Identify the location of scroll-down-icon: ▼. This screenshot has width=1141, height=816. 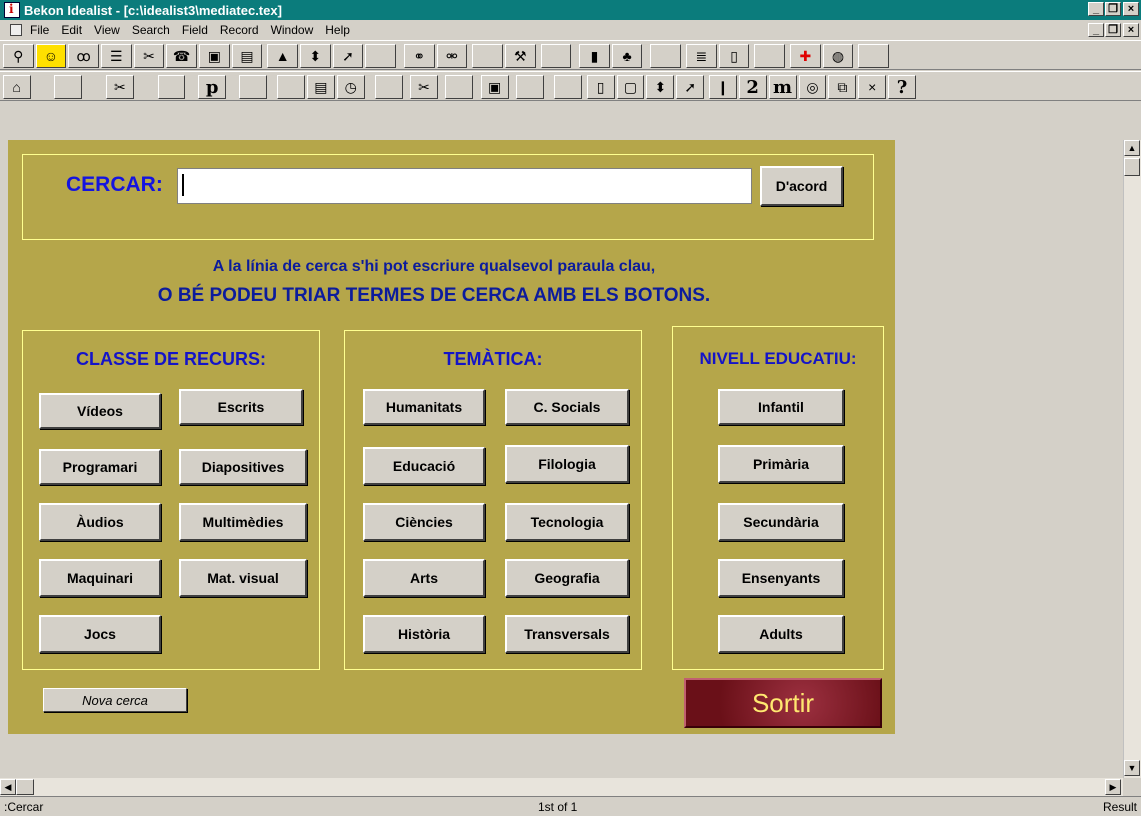
(1132, 768).